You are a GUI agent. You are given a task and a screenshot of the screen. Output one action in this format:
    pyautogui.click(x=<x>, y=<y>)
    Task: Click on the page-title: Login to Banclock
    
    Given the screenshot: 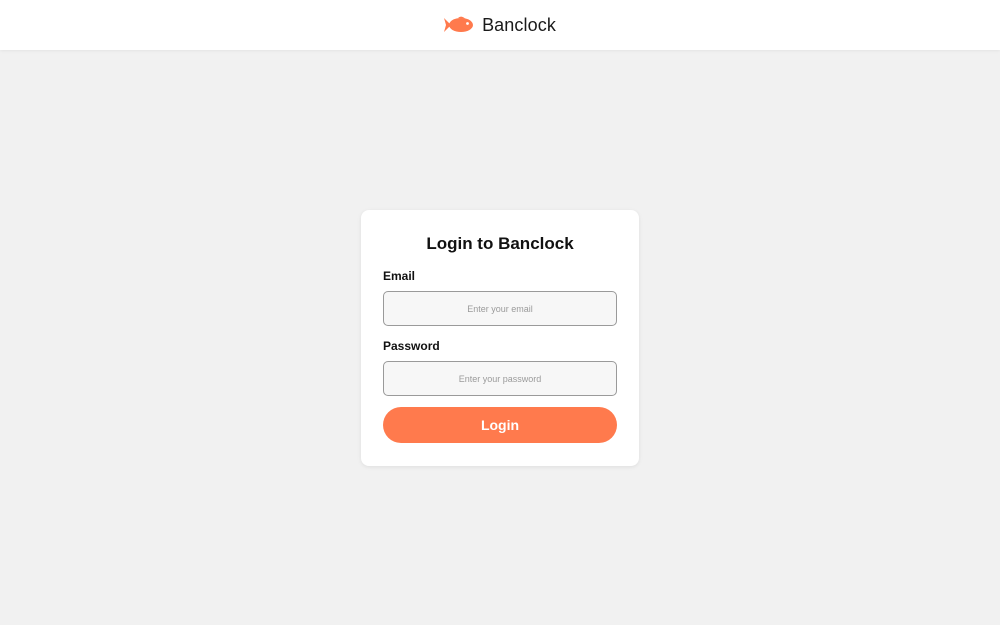 What is the action you would take?
    pyautogui.click(x=500, y=243)
    